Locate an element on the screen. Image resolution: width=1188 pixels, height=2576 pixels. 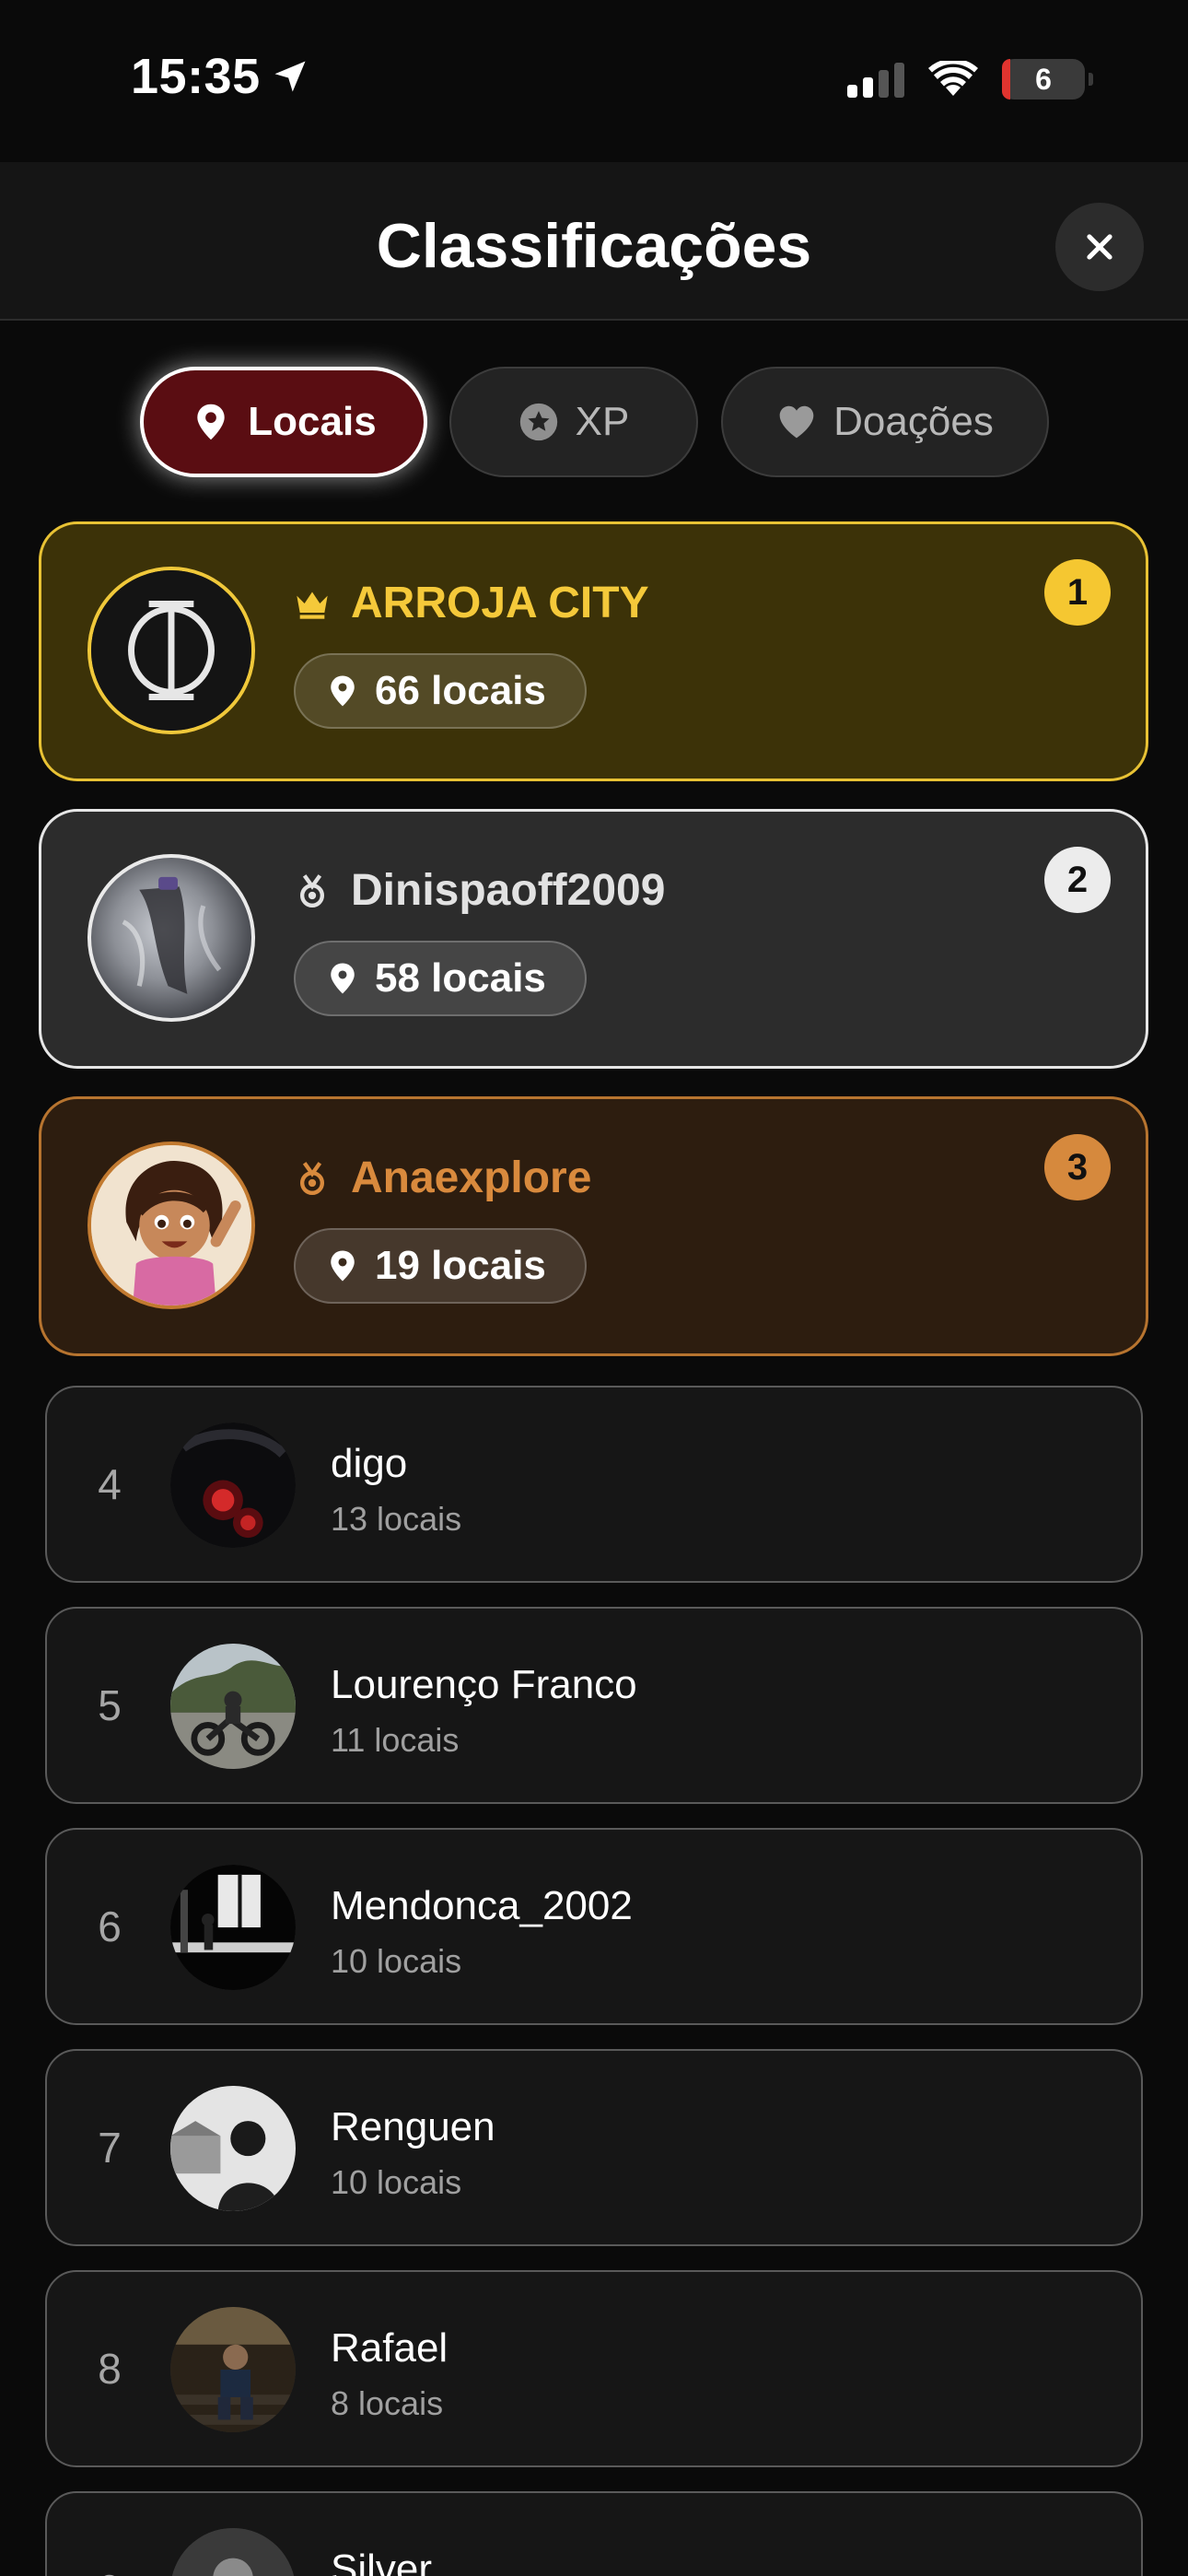
default-avatar-icon is located at coordinates (233, 2552).